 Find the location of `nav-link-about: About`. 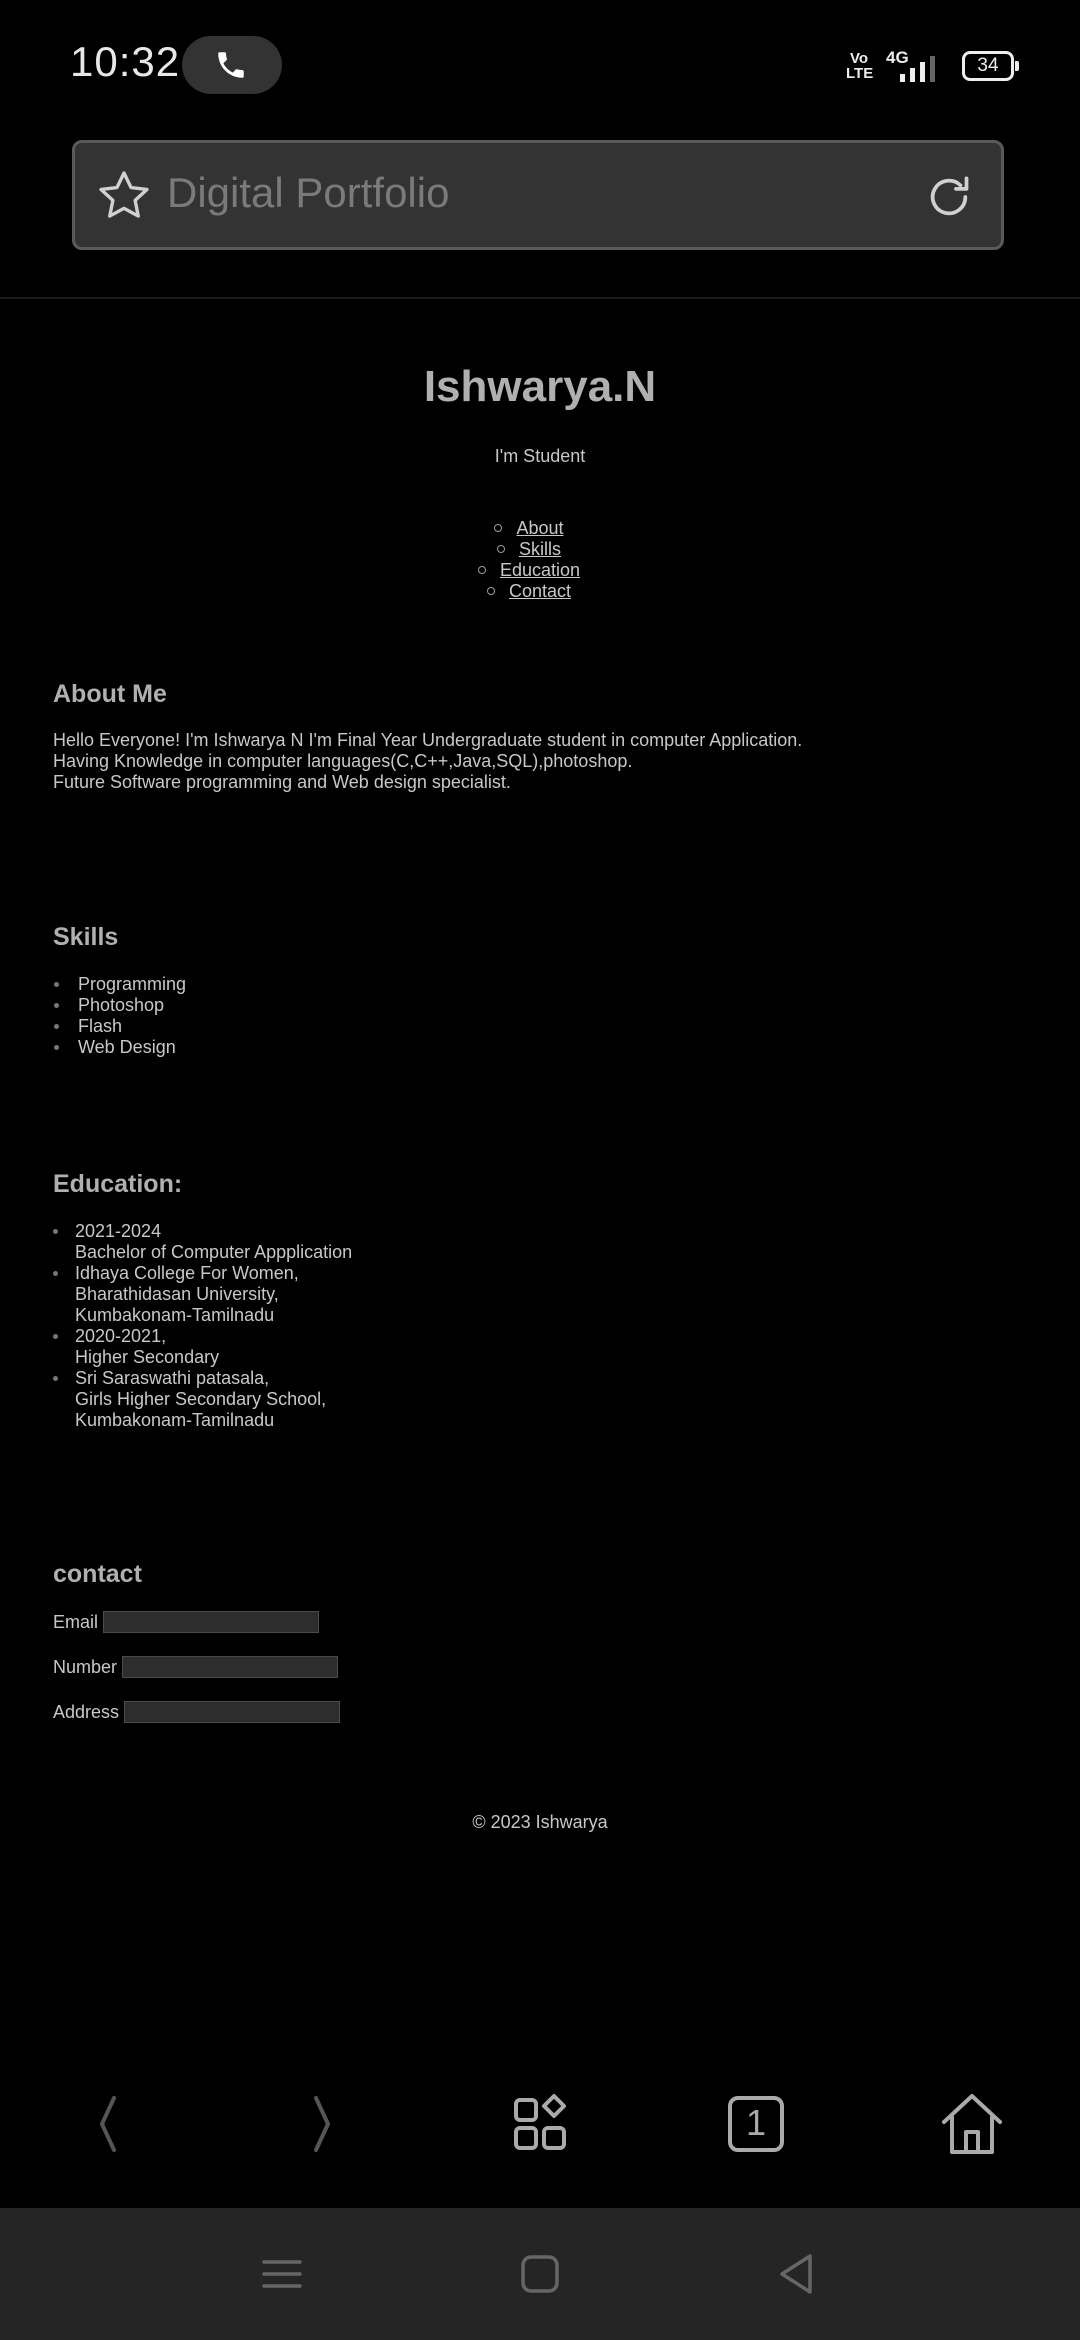

nav-link-about: About is located at coordinates (539, 528).